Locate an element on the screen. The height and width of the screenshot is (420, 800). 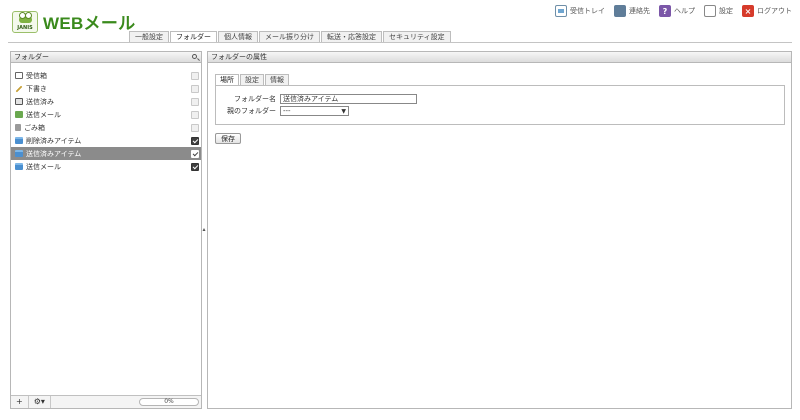
draft-pencil-icon is located at coordinates (19, 88).